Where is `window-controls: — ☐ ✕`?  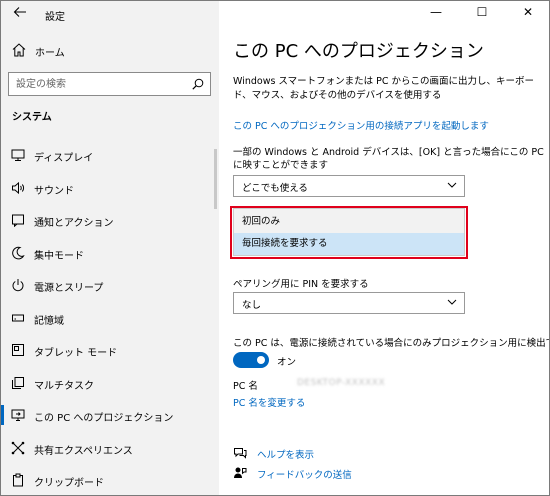 window-controls: — ☐ ✕ is located at coordinates (480, 13).